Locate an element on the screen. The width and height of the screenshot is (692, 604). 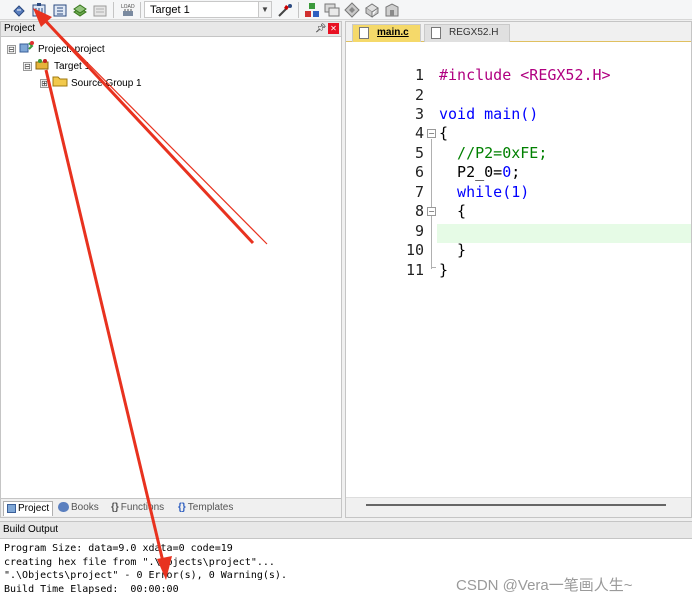
manage-components-icon is located at coordinates (312, 10).